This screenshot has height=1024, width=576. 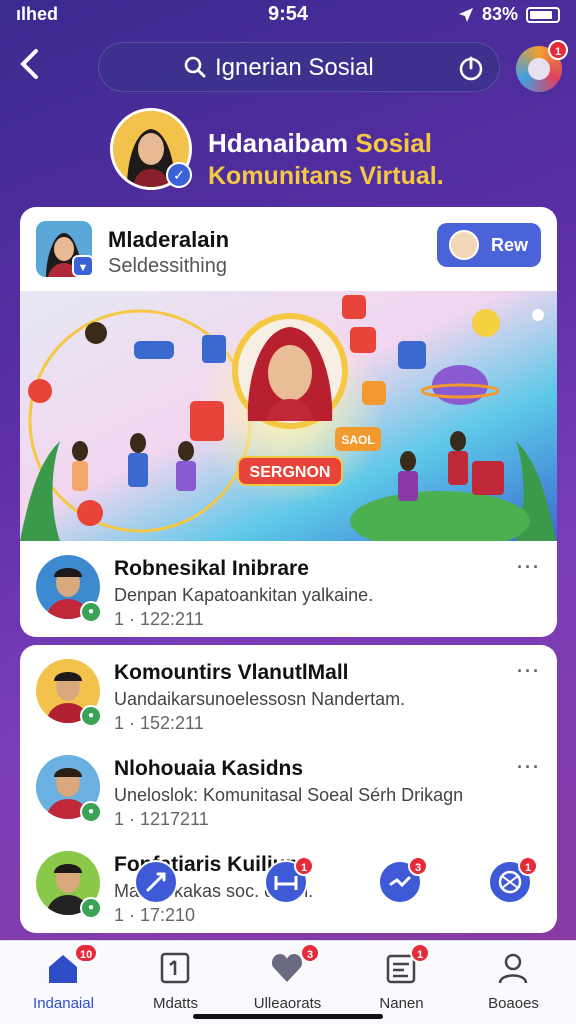 What do you see at coordinates (287, 1003) in the screenshot?
I see `nav-label: Ulleaorats` at bounding box center [287, 1003].